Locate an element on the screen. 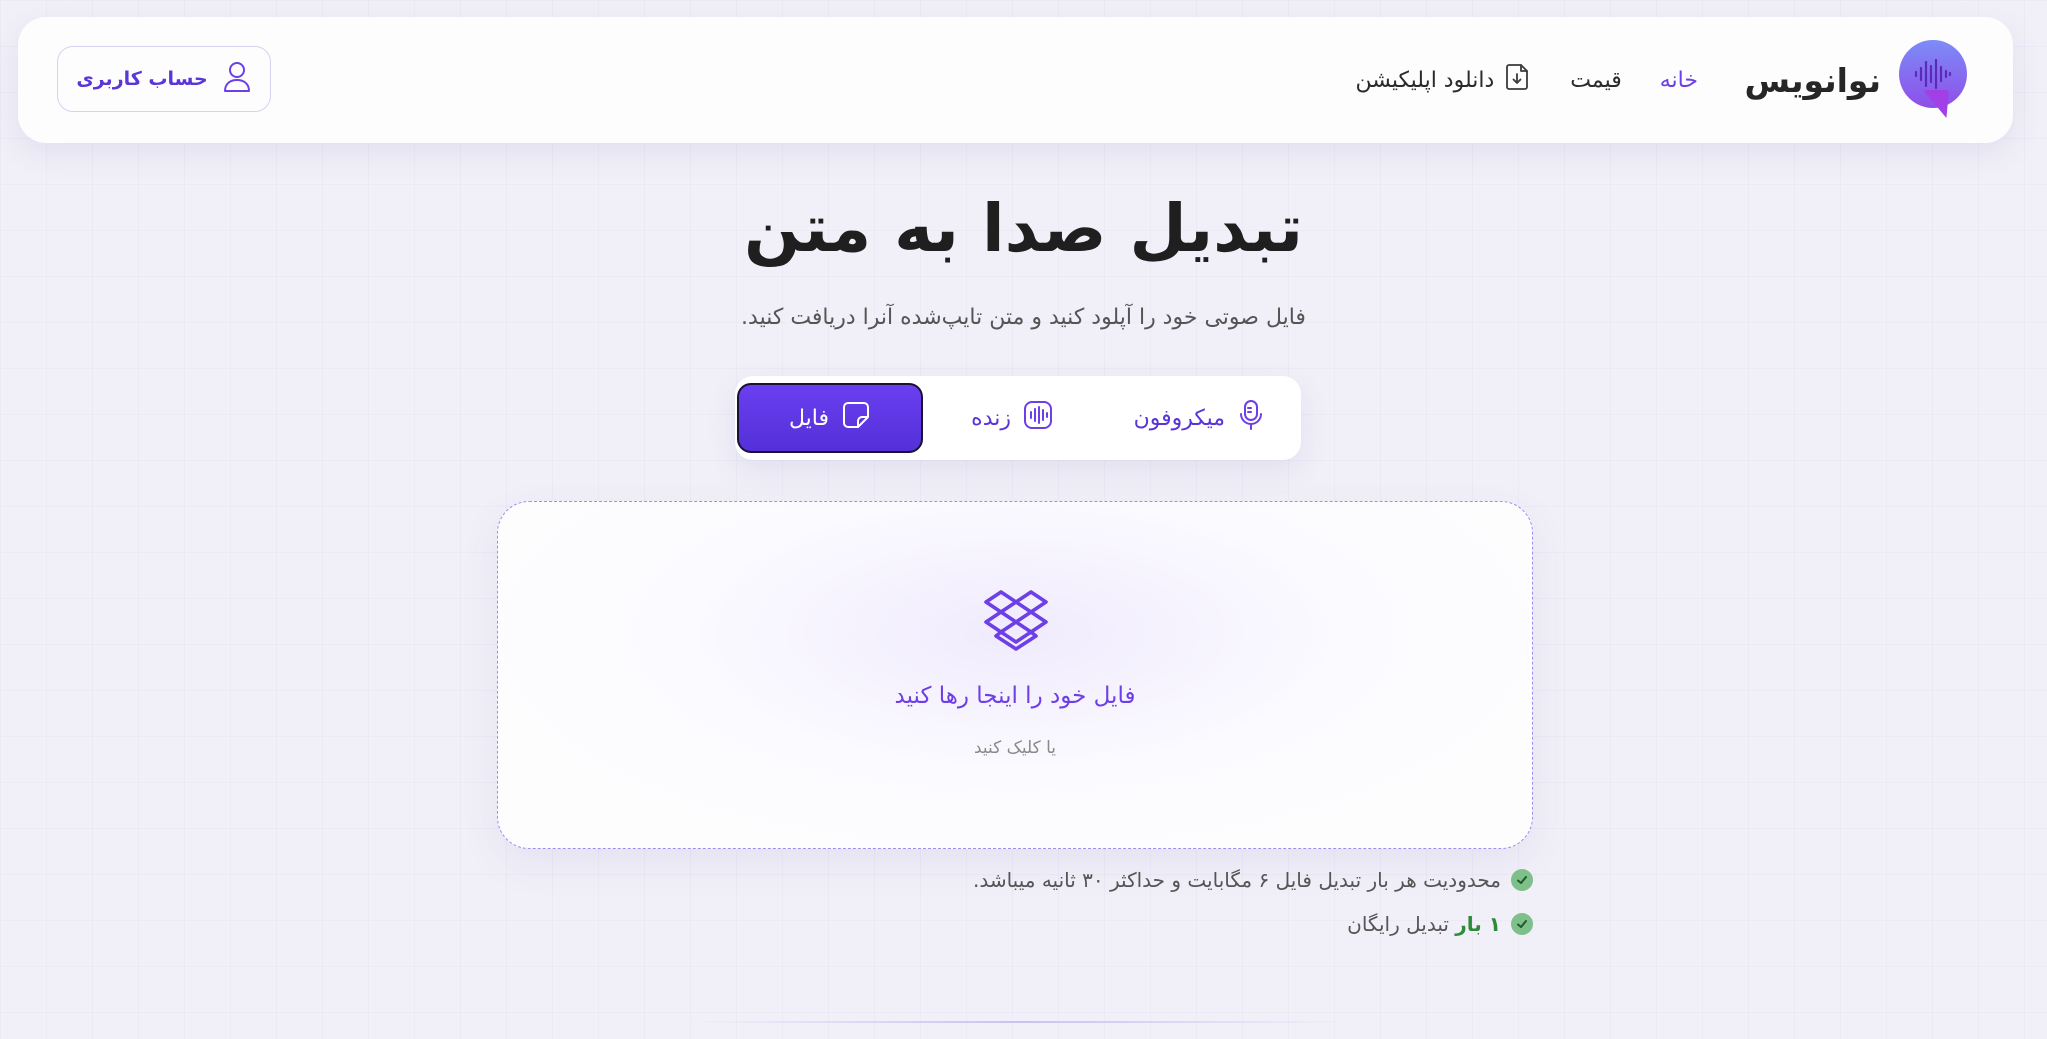  brand: نوانویس is located at coordinates (1855, 80).